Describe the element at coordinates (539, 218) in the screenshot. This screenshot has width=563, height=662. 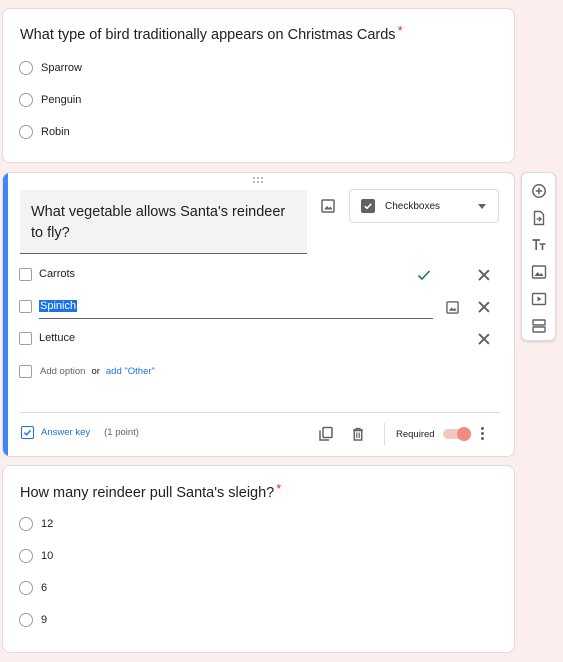
I see `import-questions-icon` at that location.